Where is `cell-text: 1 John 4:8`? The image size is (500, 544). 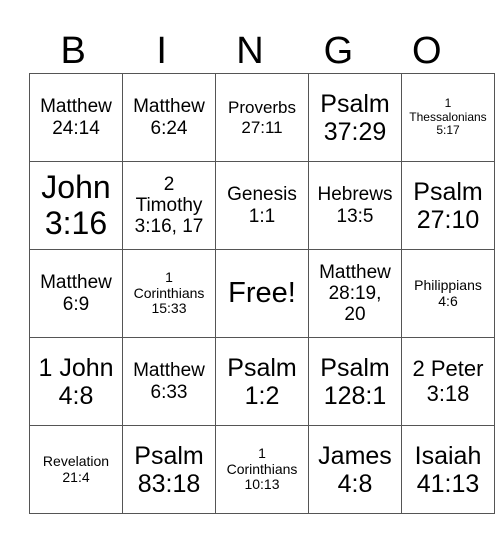
cell-text: 1 John 4:8 is located at coordinates (76, 381).